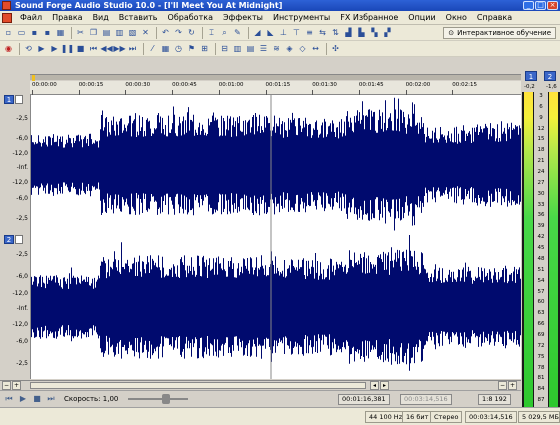 Image resolution: width=560 pixels, height=425 pixels. Describe the element at coordinates (302, 48) in the screenshot. I see `chorus-icon: ◇` at that location.